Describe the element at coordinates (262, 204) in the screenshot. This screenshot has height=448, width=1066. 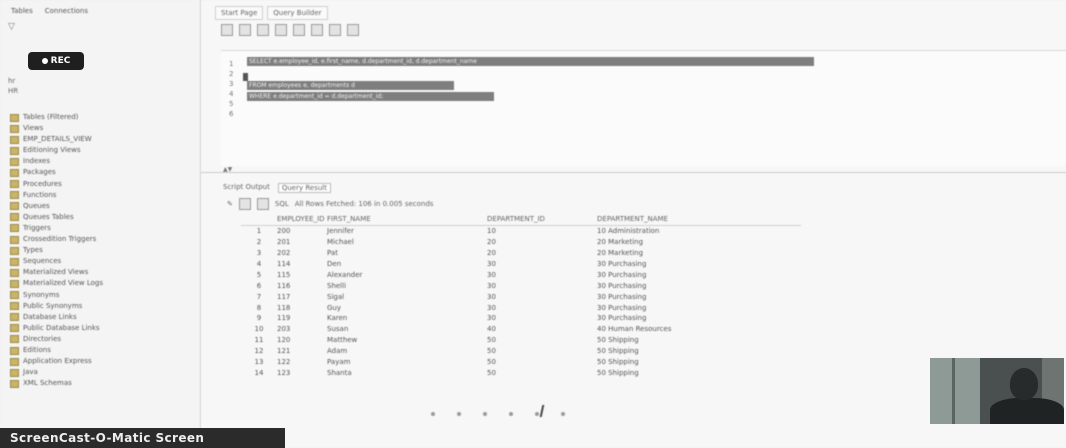
I see `export-icon` at that location.